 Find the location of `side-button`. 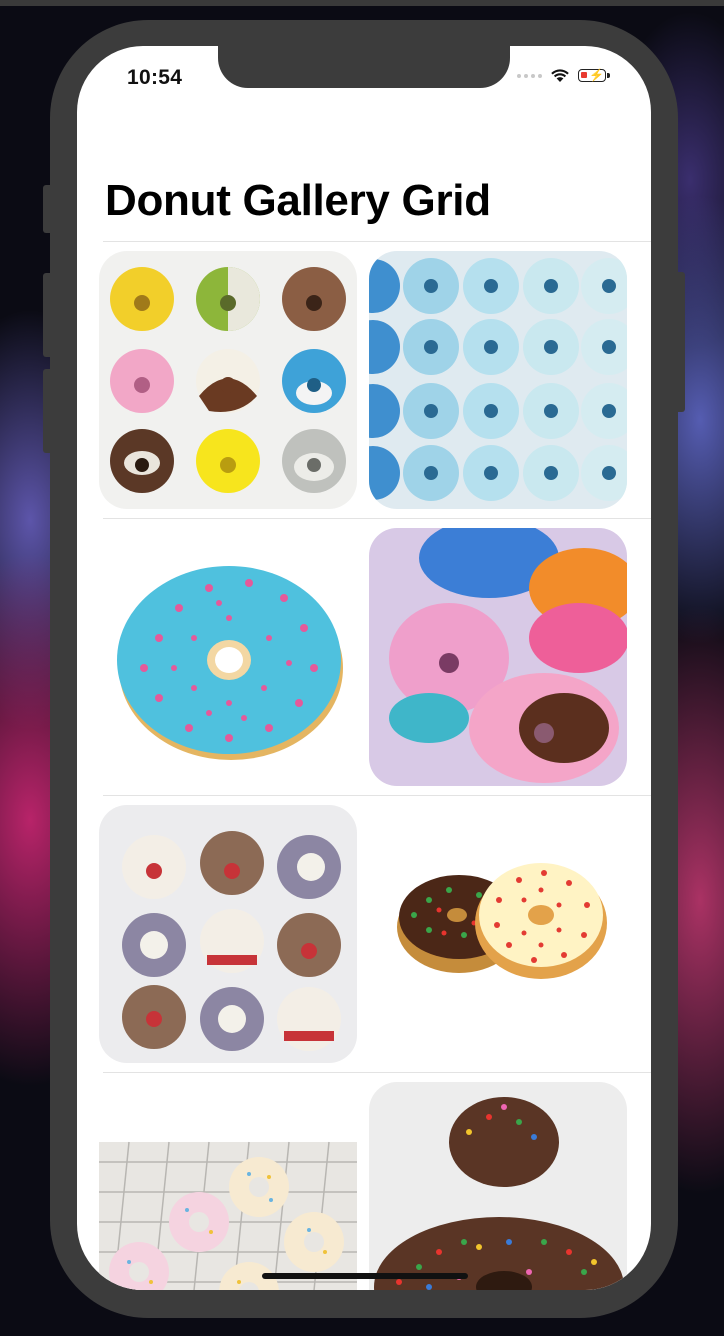

side-button is located at coordinates (681, 342).